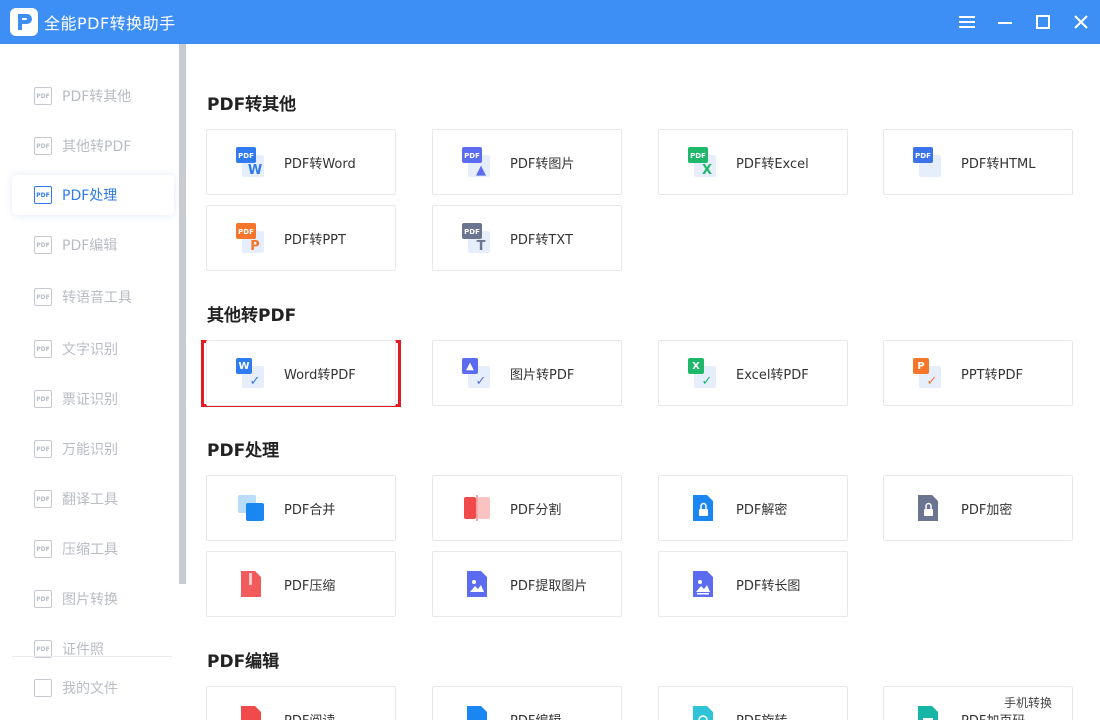 The width and height of the screenshot is (1100, 720). I want to click on image-convert-icon: PDF, so click(43, 599).